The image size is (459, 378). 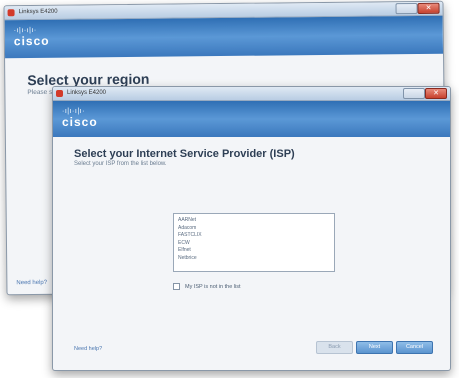 I want to click on cisco-bars-icon: ·ı|ı·ı|ı·, so click(x=73, y=111).